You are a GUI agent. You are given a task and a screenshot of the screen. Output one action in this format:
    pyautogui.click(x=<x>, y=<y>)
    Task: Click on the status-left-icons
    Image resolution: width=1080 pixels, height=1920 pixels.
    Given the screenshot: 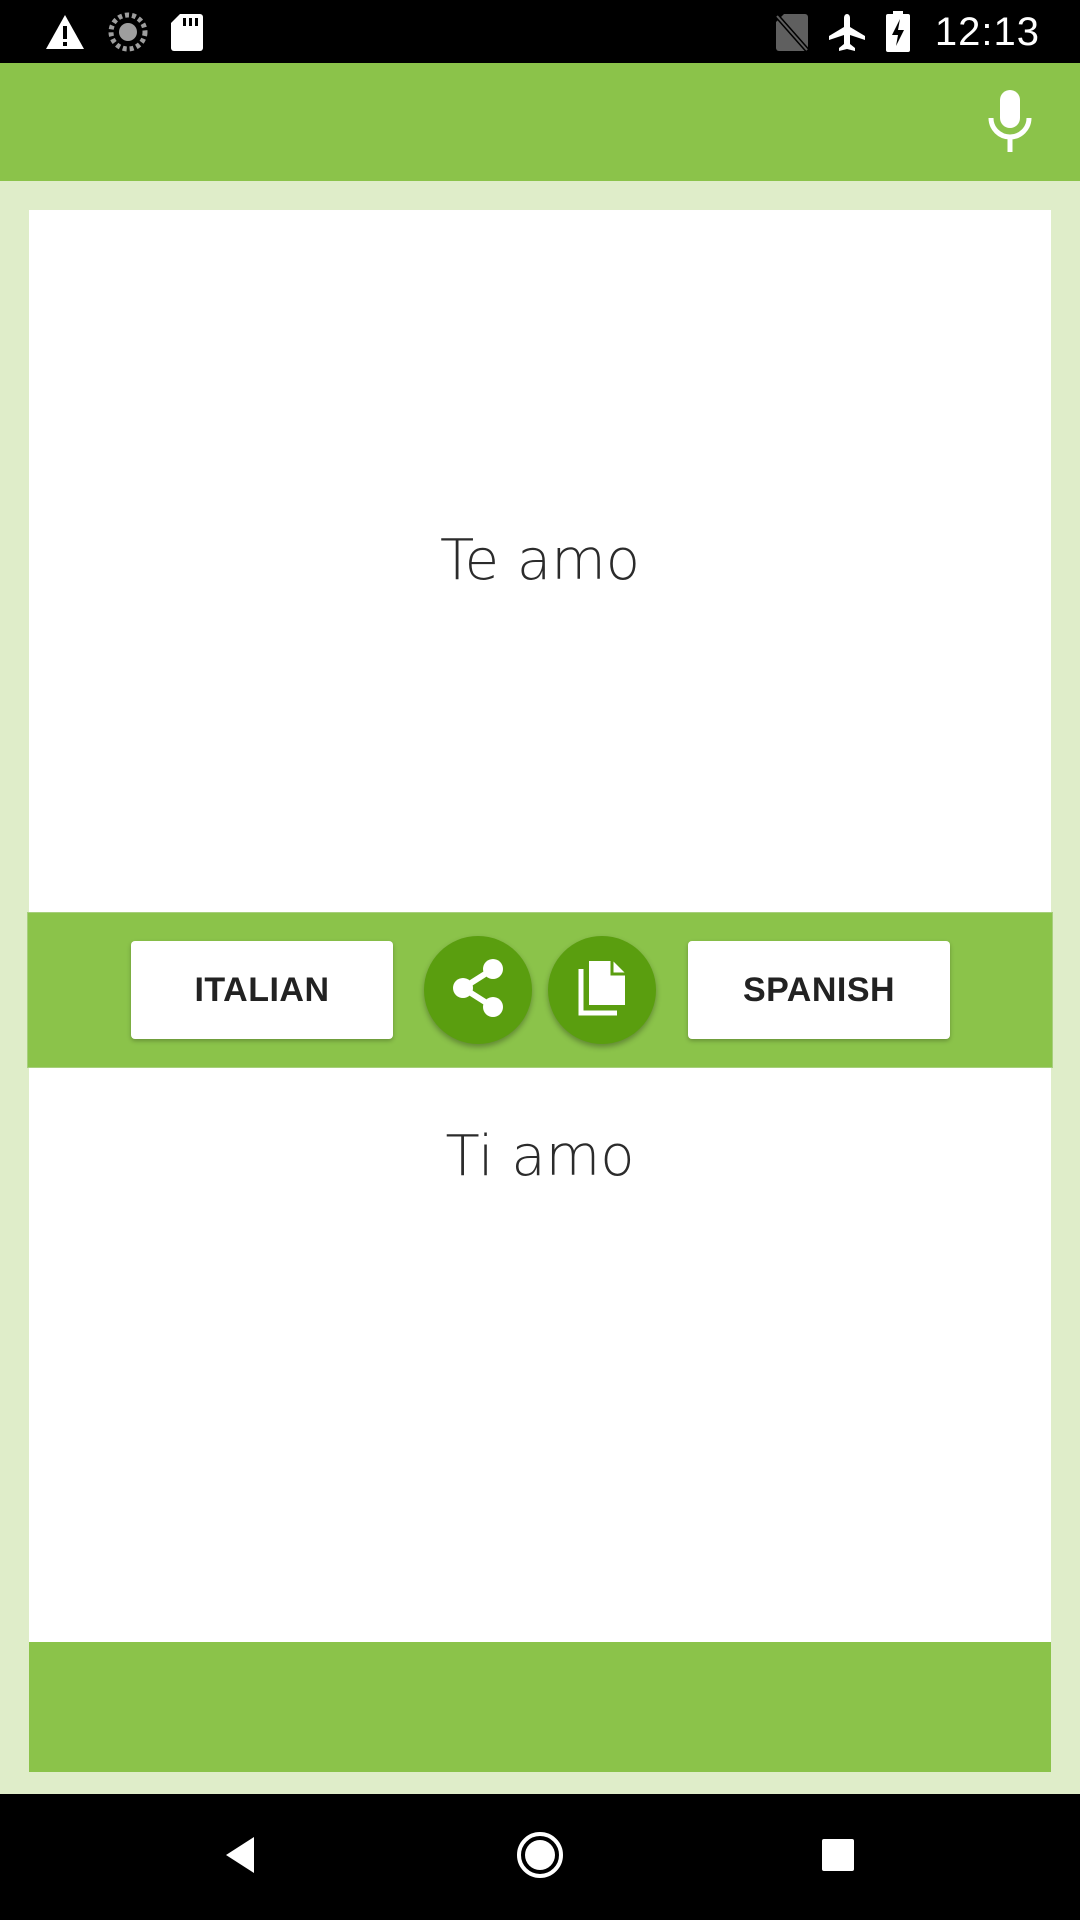 What is the action you would take?
    pyautogui.click(x=124, y=32)
    